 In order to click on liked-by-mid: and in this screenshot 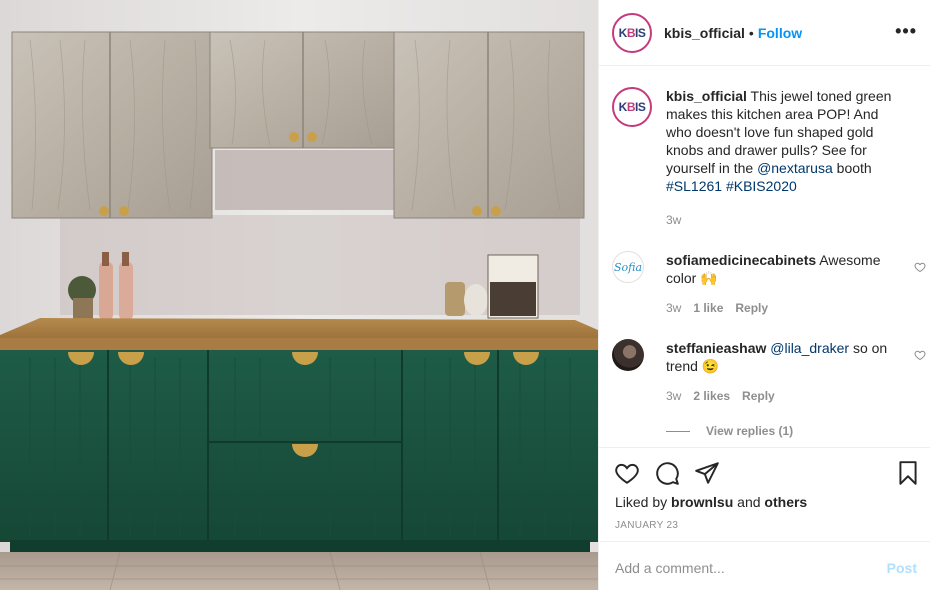, I will do `click(749, 502)`.